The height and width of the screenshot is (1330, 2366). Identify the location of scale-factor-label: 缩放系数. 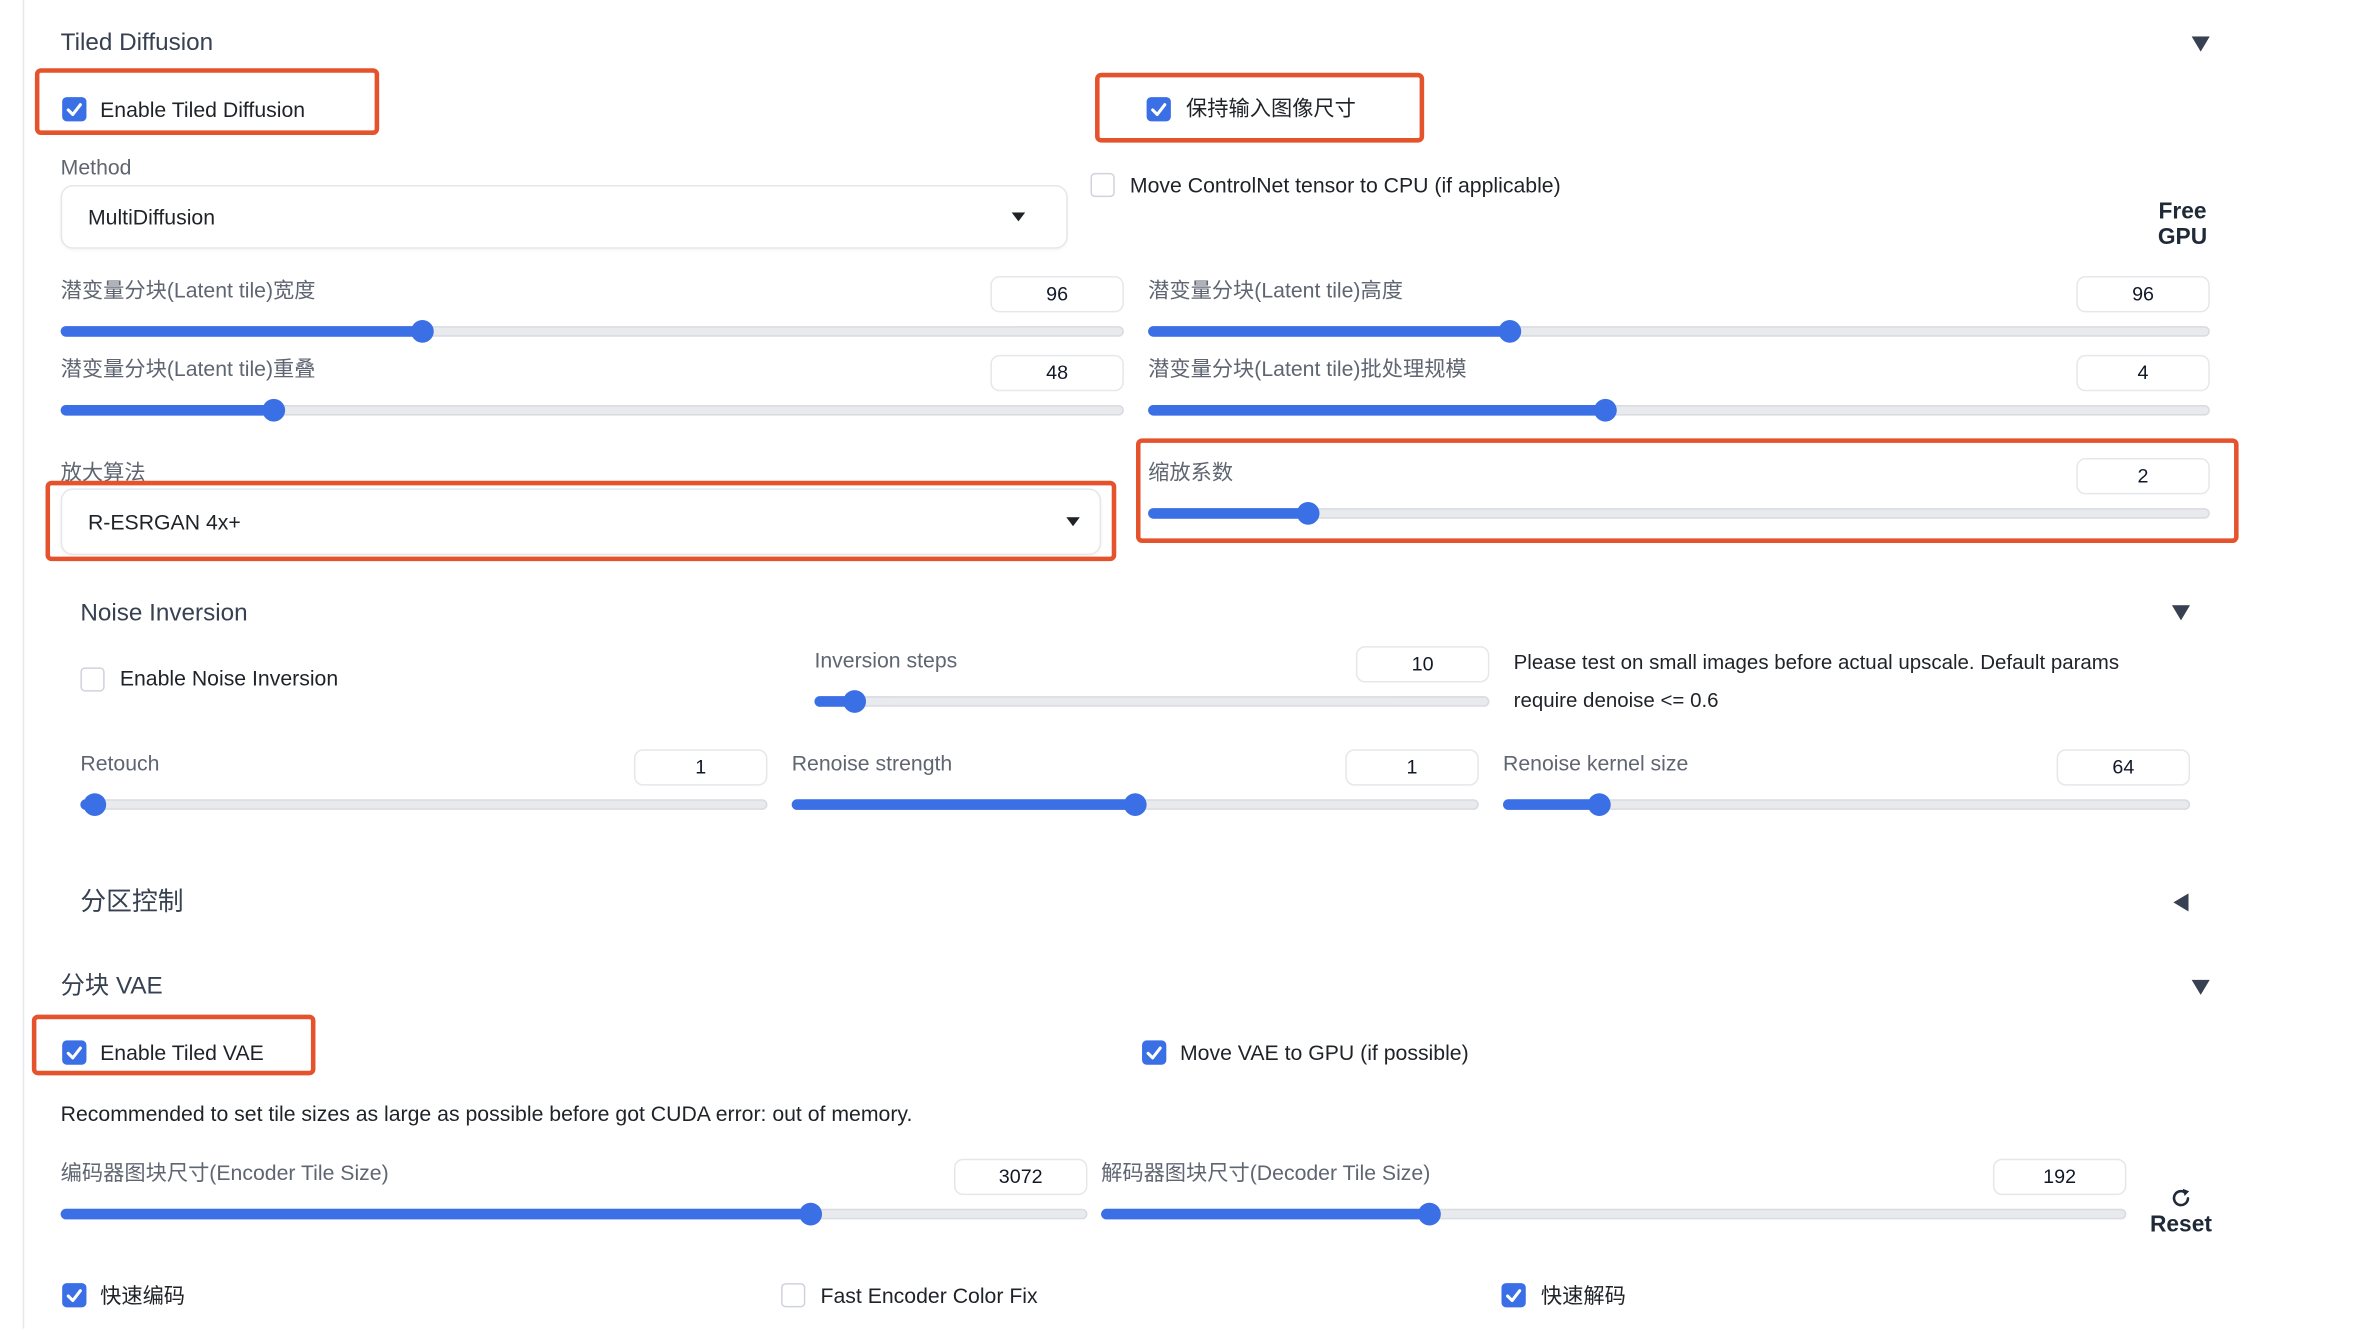
(1191, 471).